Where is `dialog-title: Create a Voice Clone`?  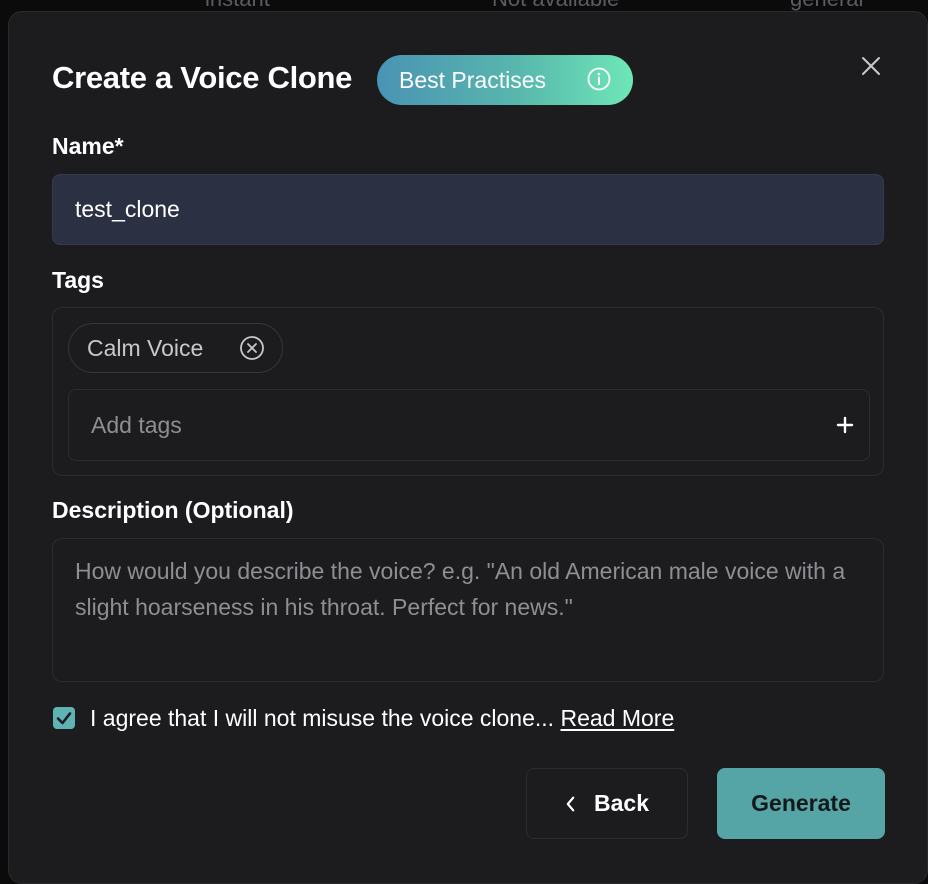
dialog-title: Create a Voice Clone is located at coordinates (202, 77).